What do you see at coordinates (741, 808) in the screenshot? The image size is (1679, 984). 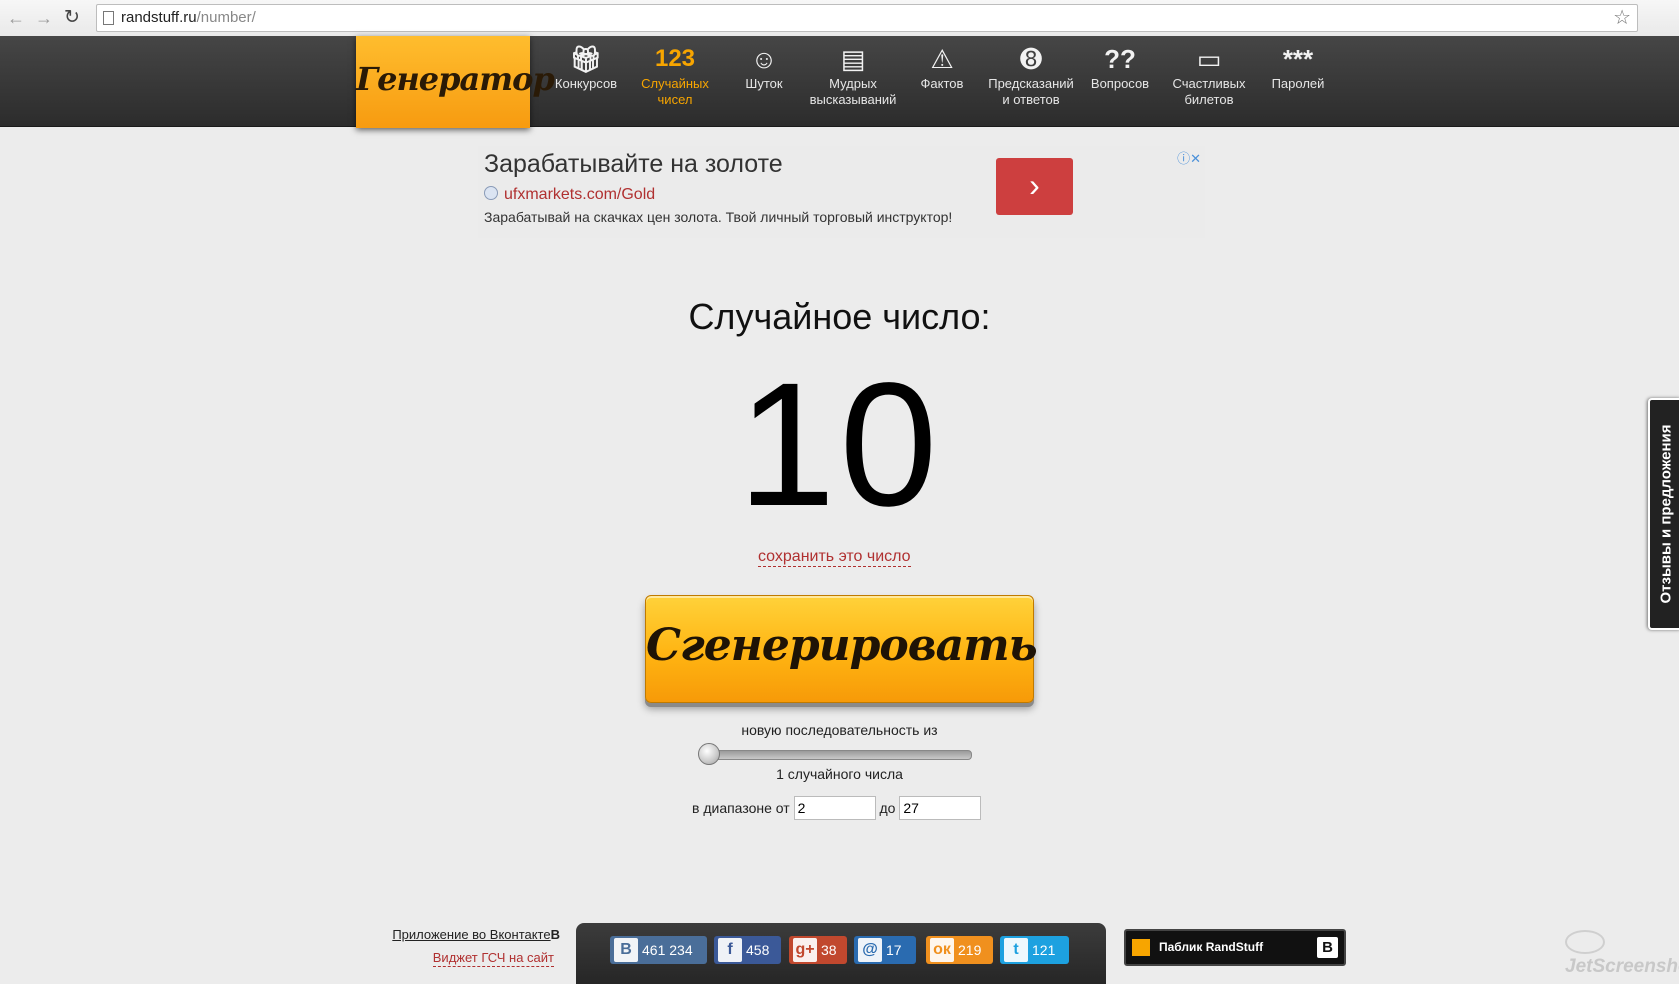 I see `range-from-label: в диапазоне от` at bounding box center [741, 808].